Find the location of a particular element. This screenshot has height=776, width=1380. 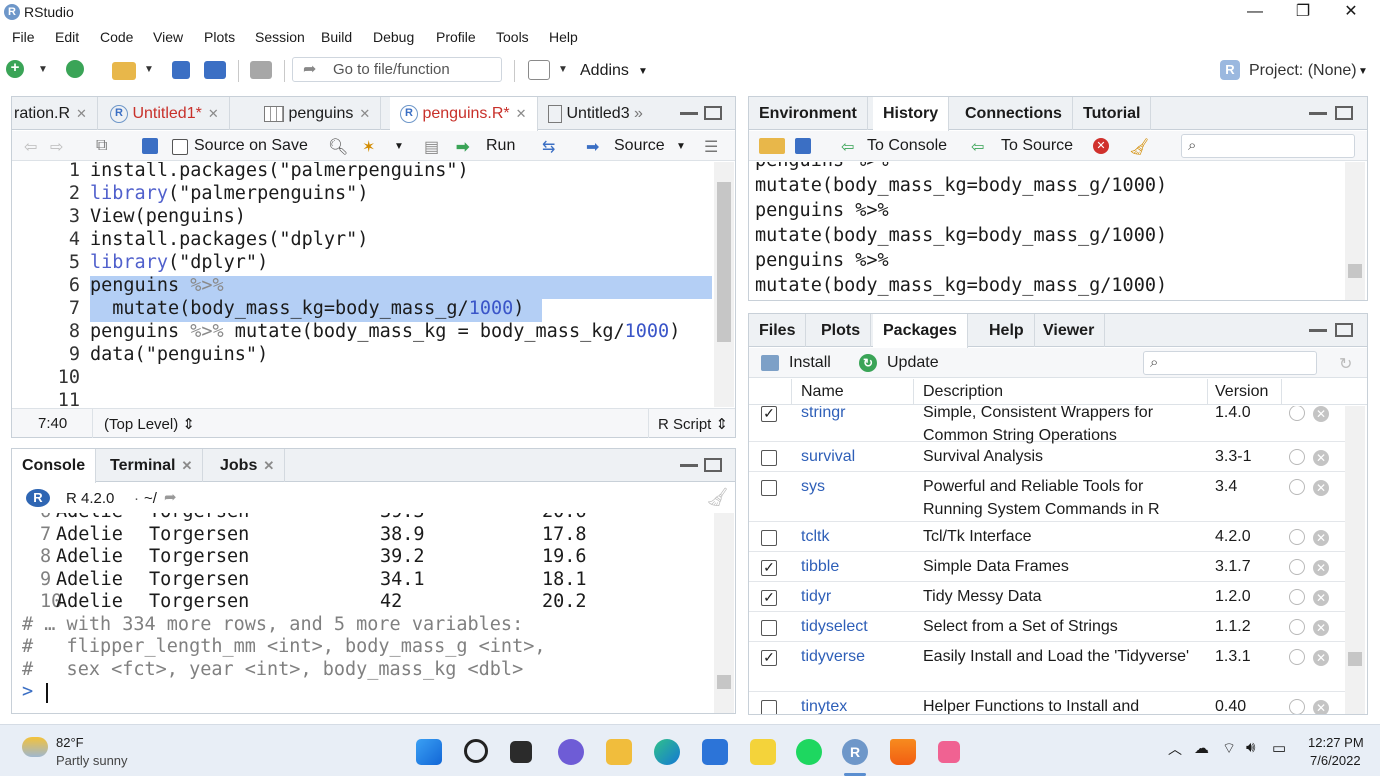

tab-viewer: Viewer is located at coordinates (1069, 330).